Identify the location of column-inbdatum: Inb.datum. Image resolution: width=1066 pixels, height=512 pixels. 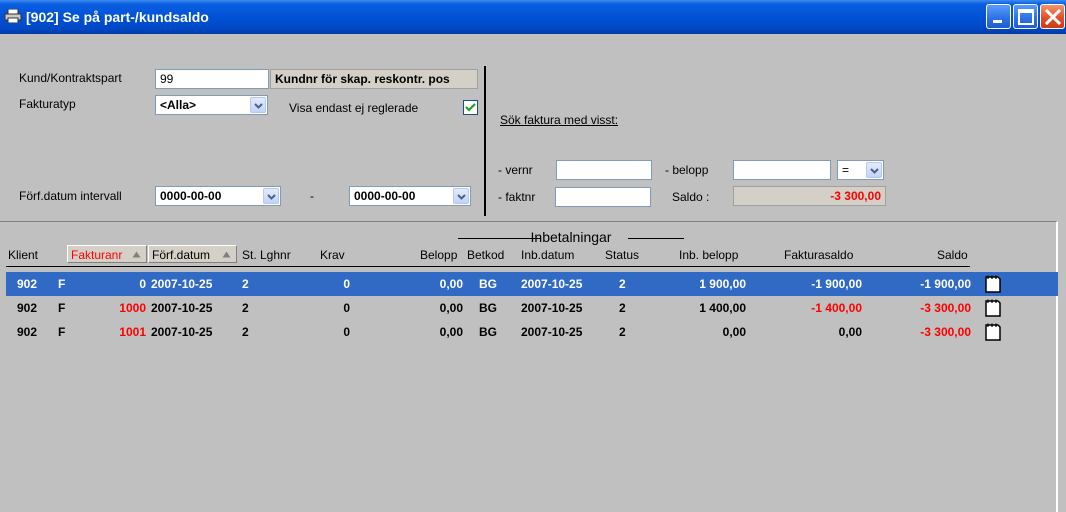
(547, 255).